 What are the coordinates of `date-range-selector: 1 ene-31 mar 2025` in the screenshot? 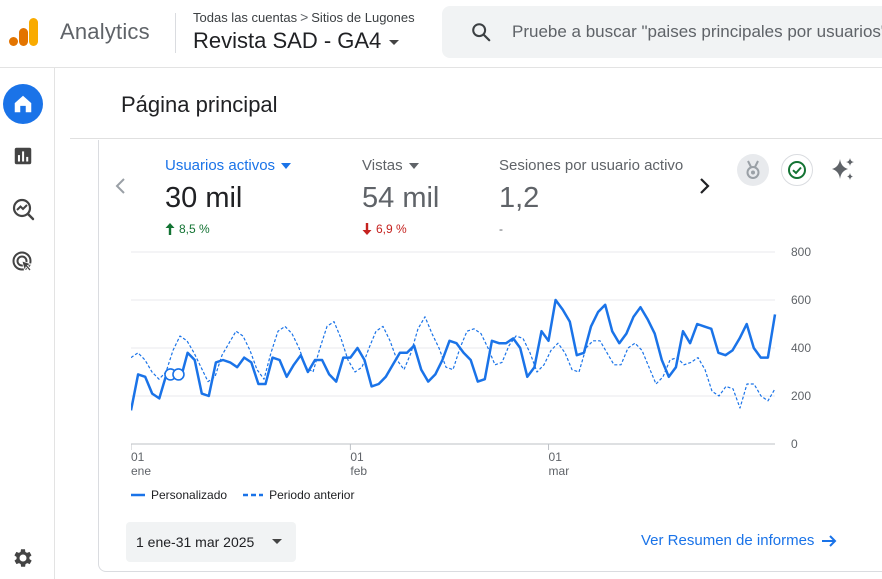 It's located at (211, 542).